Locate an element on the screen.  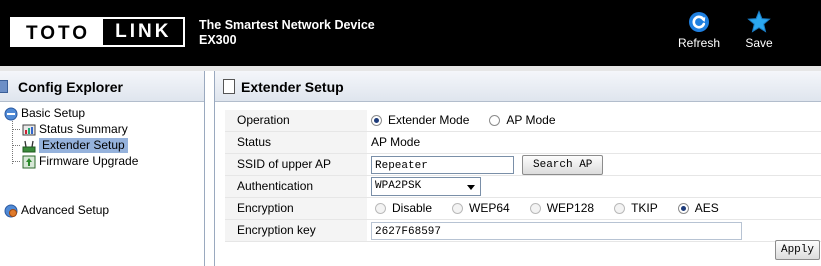
advanced-setup-label: Advanced Setup is located at coordinates (65, 210).